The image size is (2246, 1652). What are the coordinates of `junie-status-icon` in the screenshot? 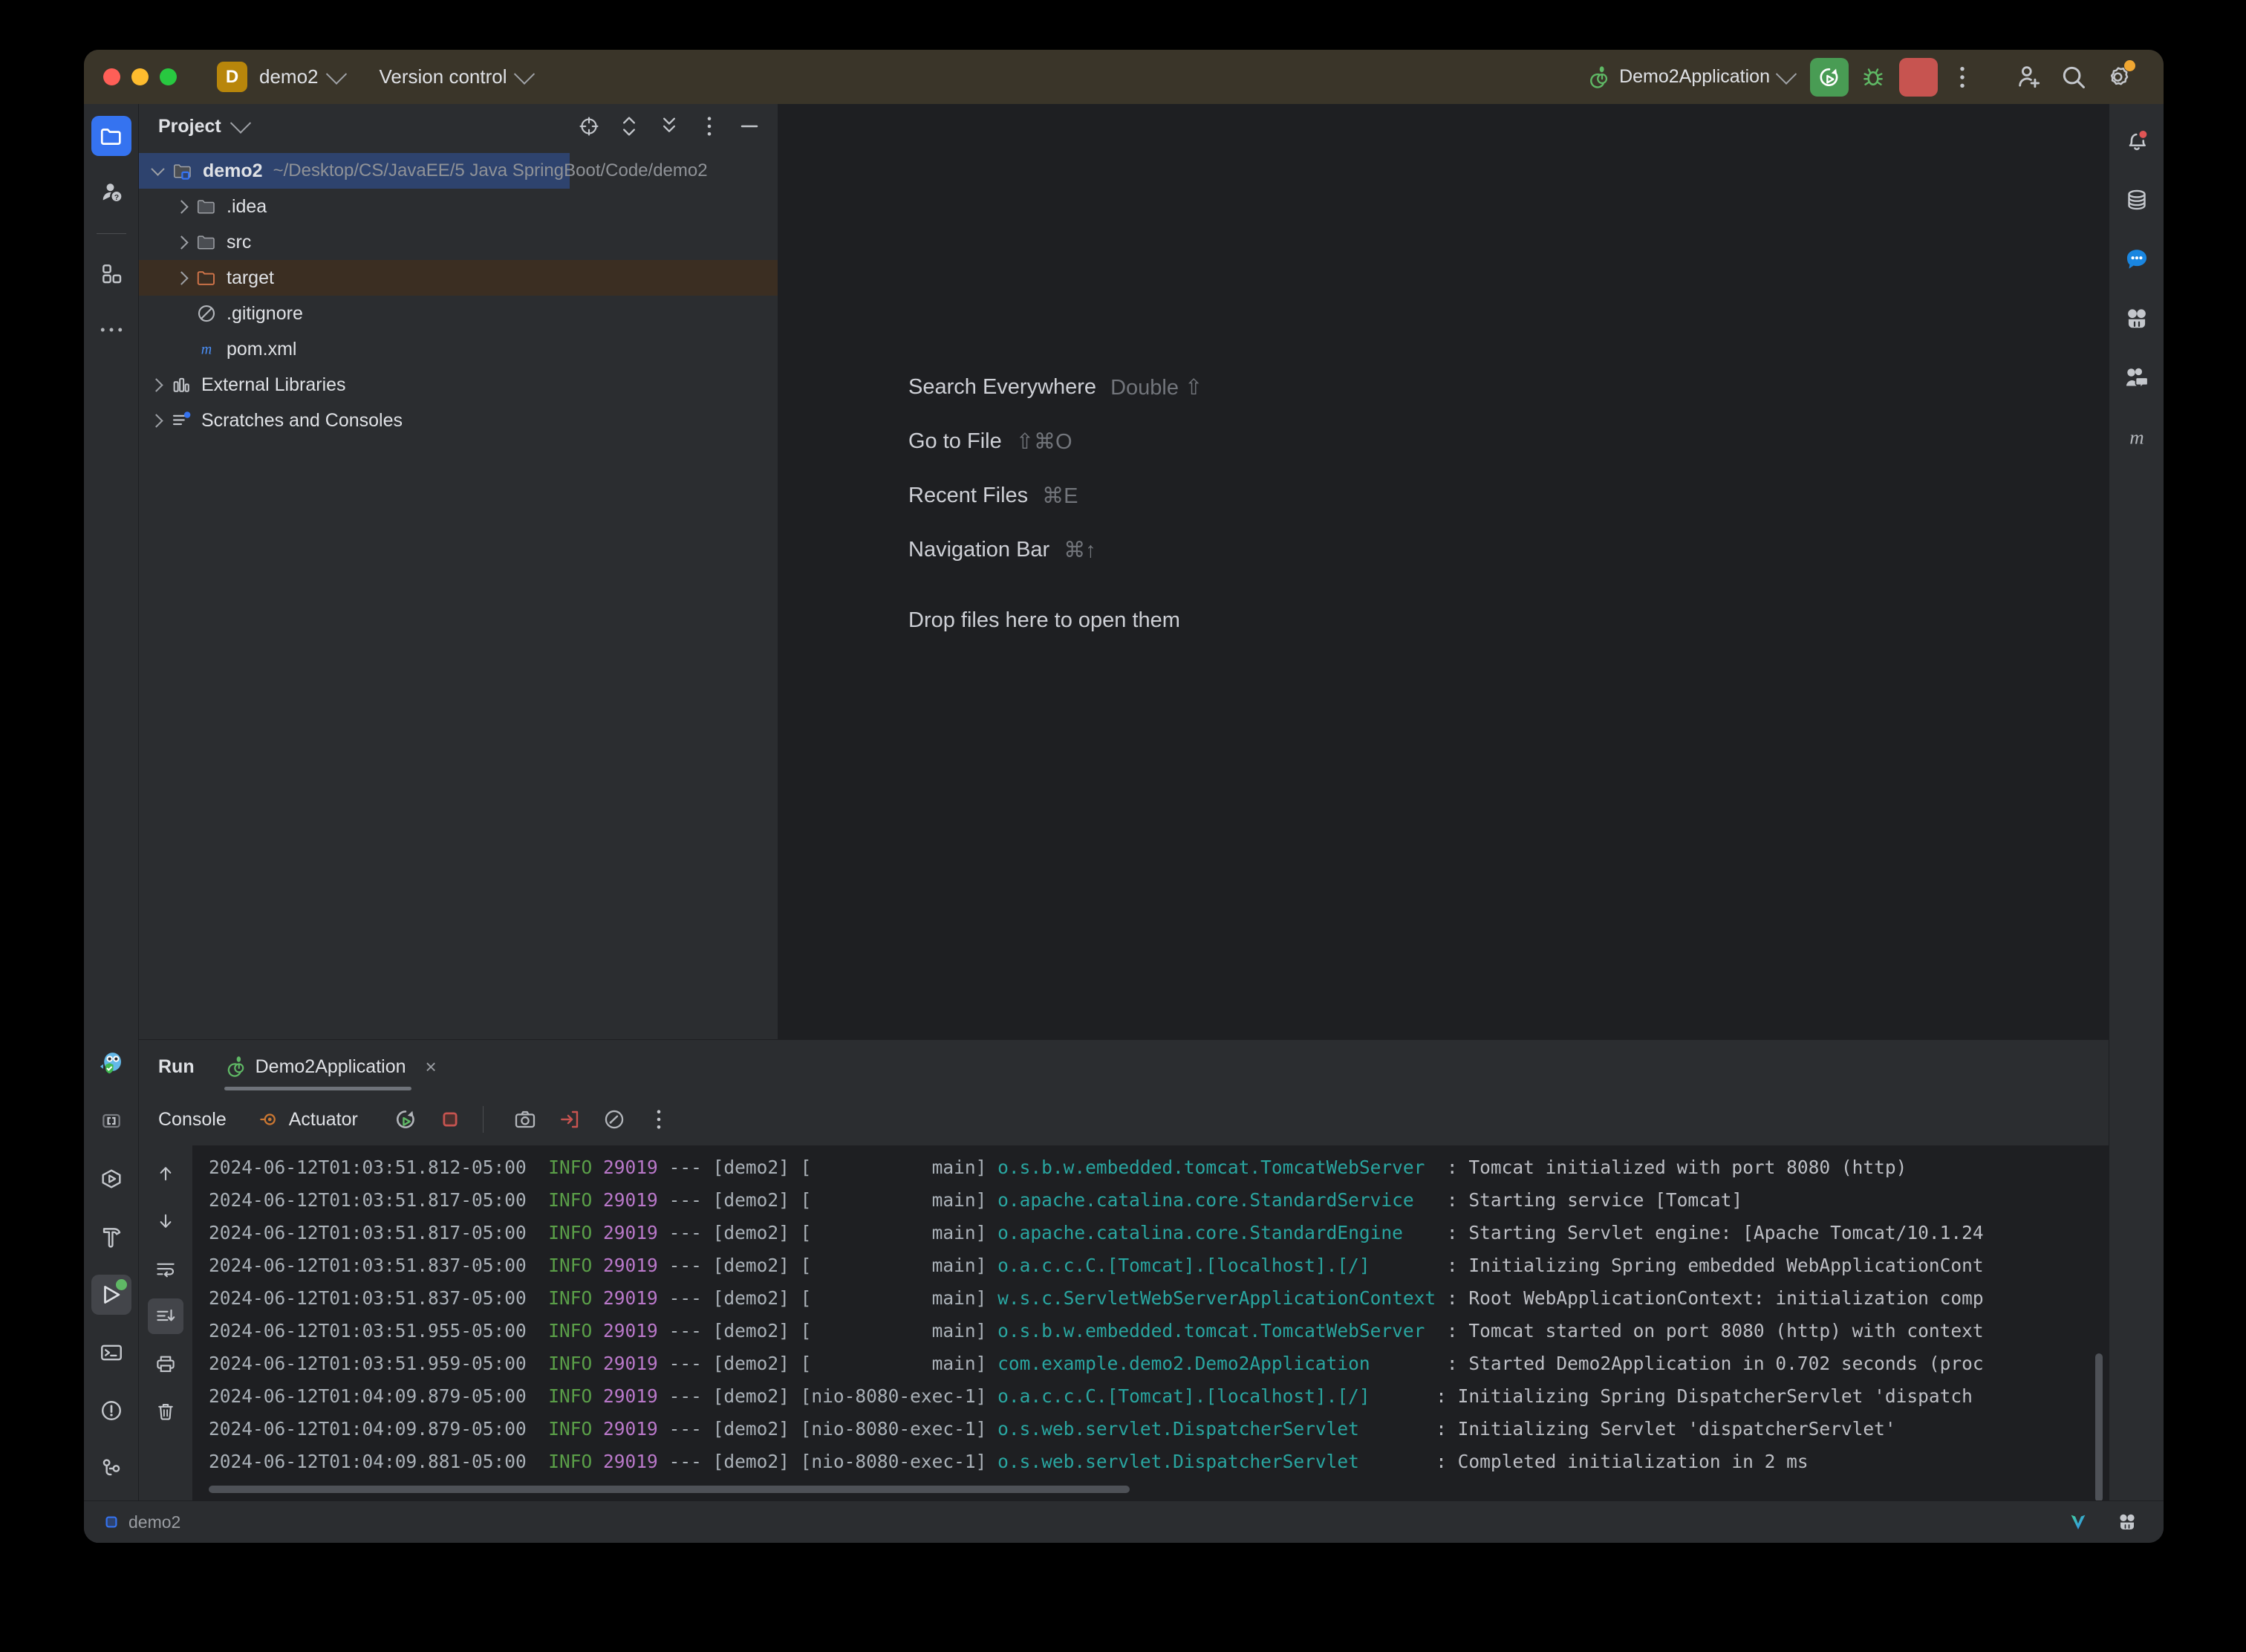 It's located at (2127, 1522).